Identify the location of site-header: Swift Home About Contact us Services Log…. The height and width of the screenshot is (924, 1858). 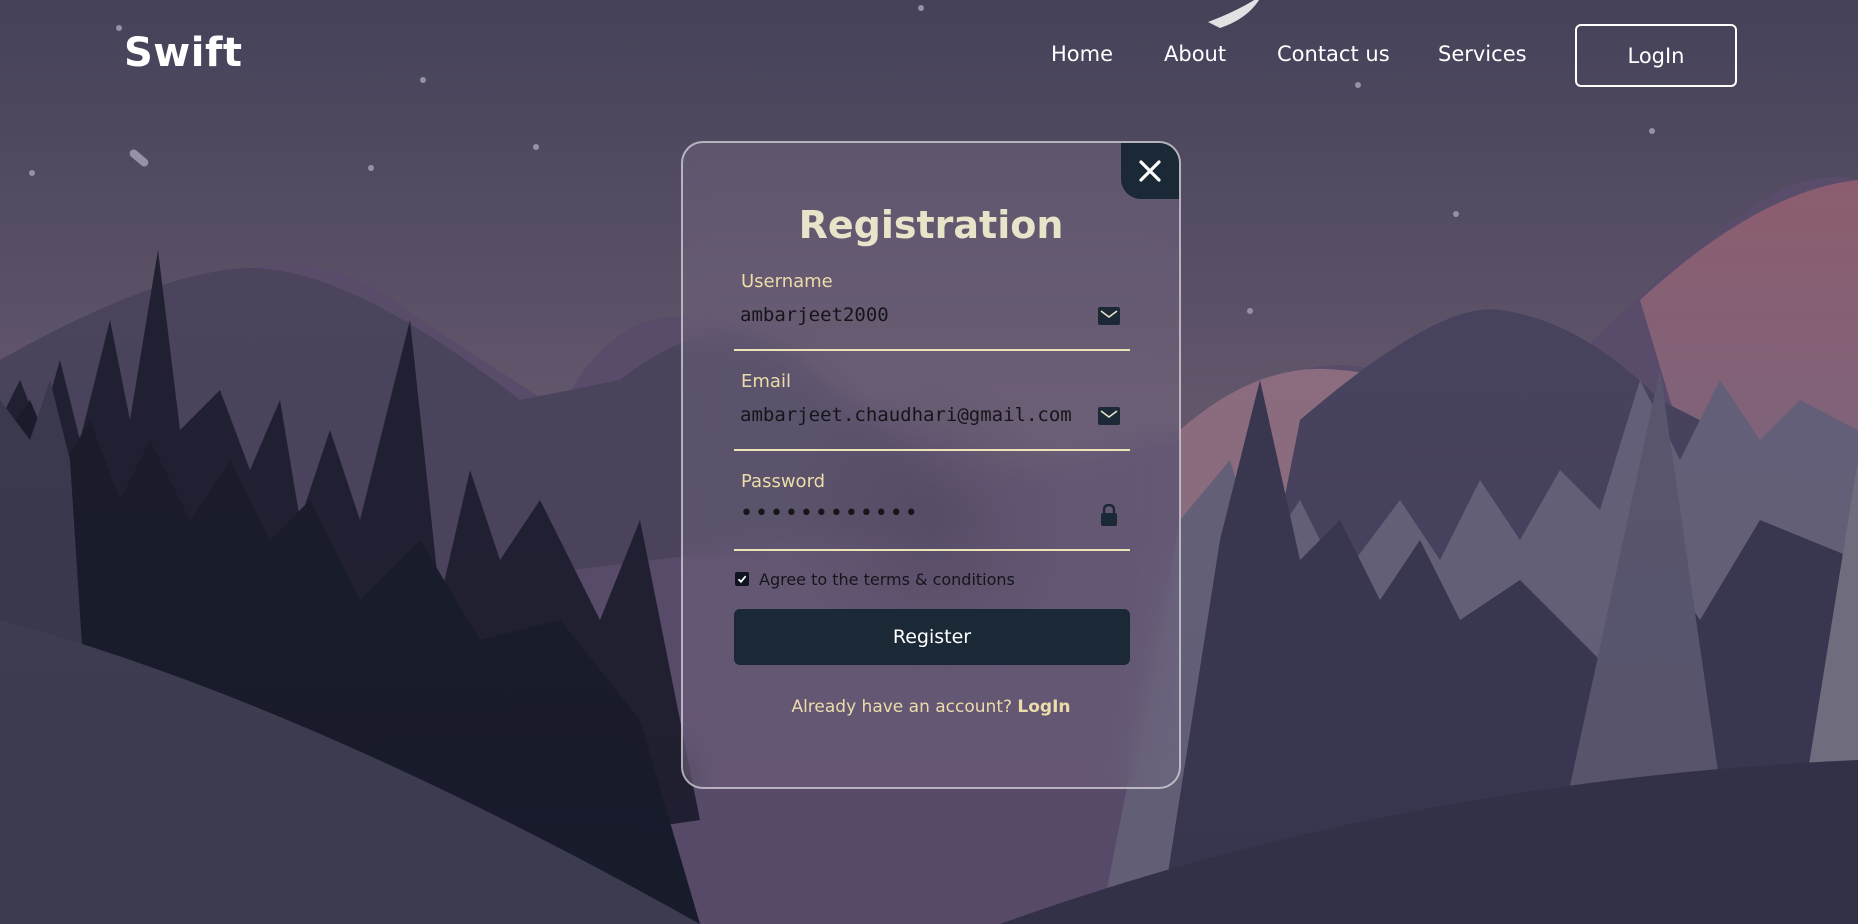
(929, 56).